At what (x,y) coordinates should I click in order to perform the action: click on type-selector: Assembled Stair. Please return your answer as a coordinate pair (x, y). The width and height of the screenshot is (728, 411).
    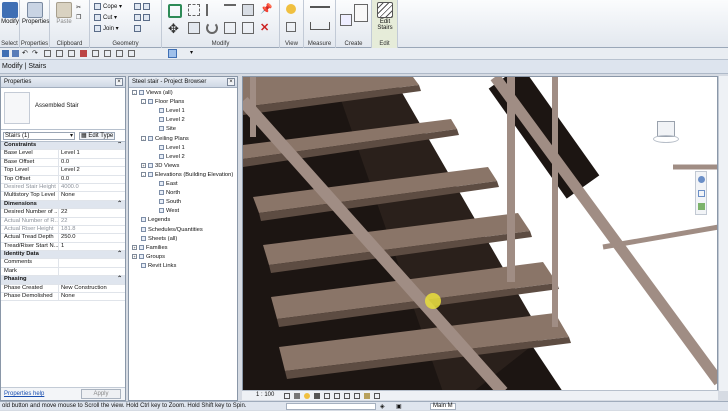
    Looking at the image, I should click on (63, 109).